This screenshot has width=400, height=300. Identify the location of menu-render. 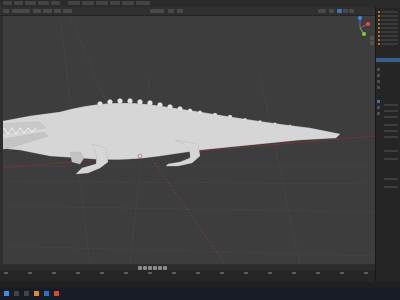
(30, 3).